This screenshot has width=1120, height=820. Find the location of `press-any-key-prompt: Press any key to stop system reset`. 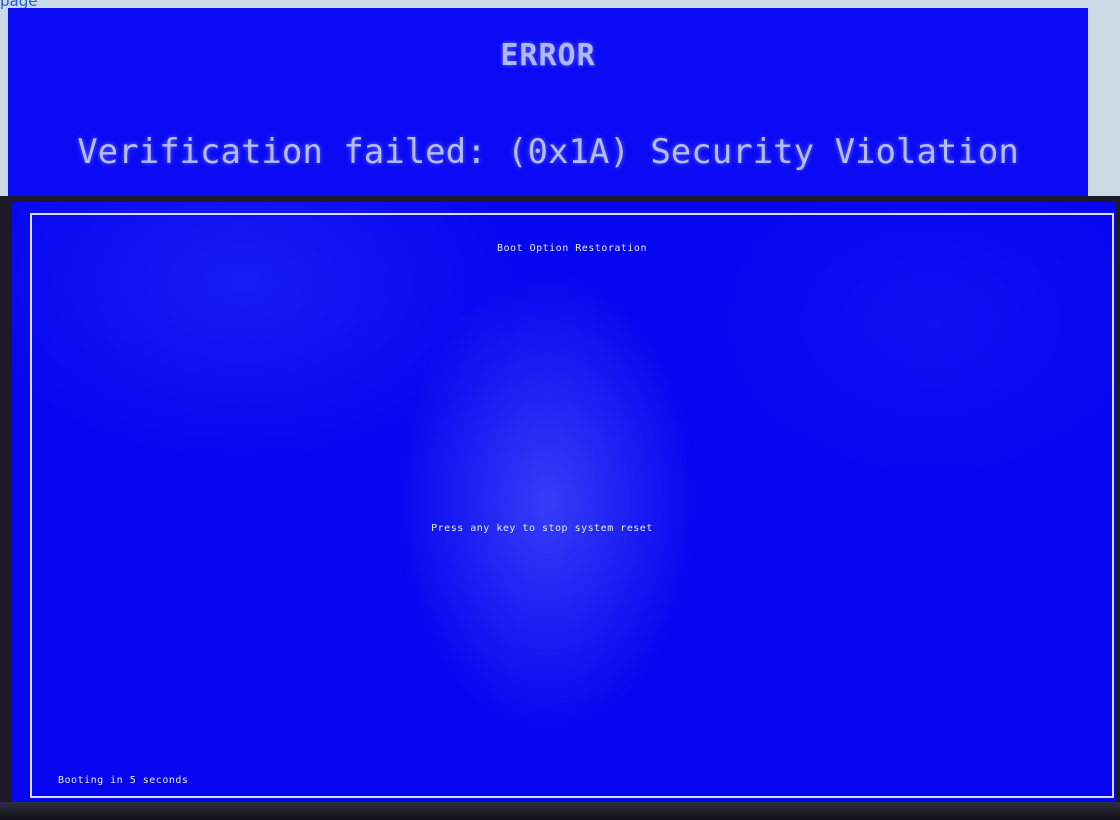

press-any-key-prompt: Press any key to stop system reset is located at coordinates (542, 528).